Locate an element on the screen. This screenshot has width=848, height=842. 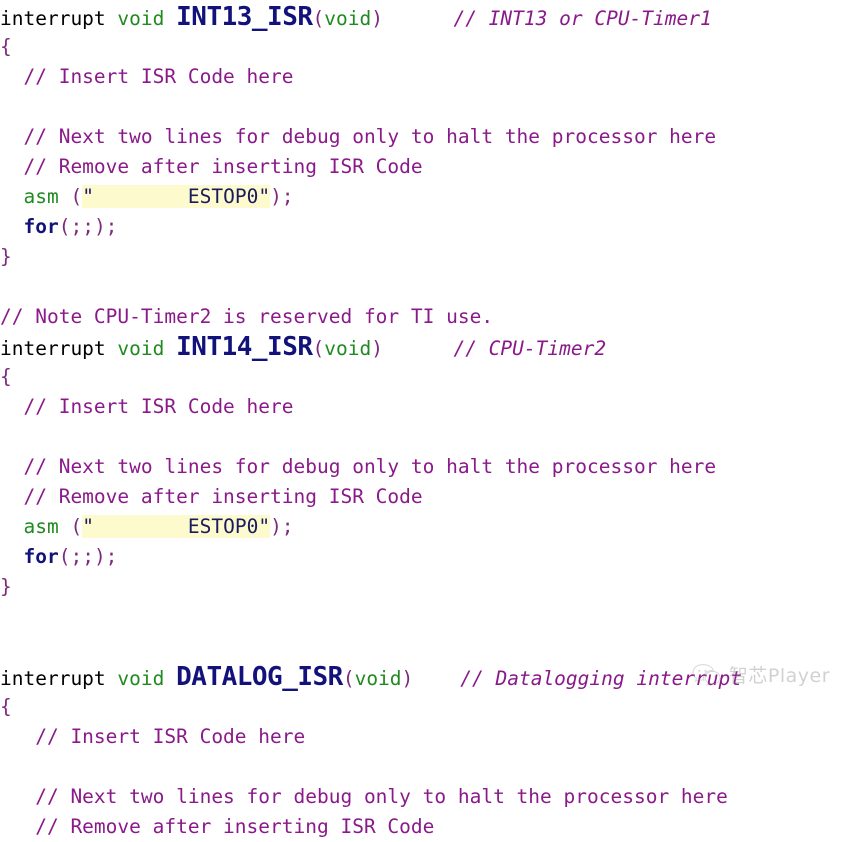
code-line-int14-for-loop: for(;;); is located at coordinates (424, 557).